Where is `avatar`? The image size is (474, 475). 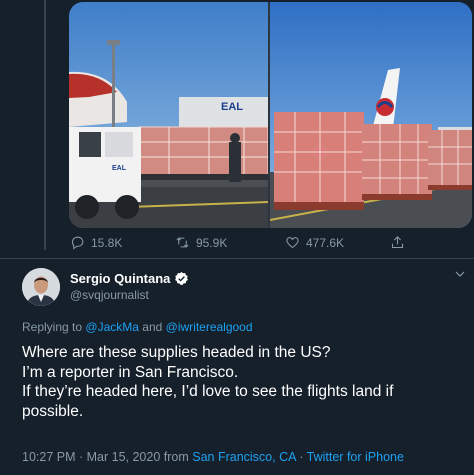
avatar is located at coordinates (41, 287).